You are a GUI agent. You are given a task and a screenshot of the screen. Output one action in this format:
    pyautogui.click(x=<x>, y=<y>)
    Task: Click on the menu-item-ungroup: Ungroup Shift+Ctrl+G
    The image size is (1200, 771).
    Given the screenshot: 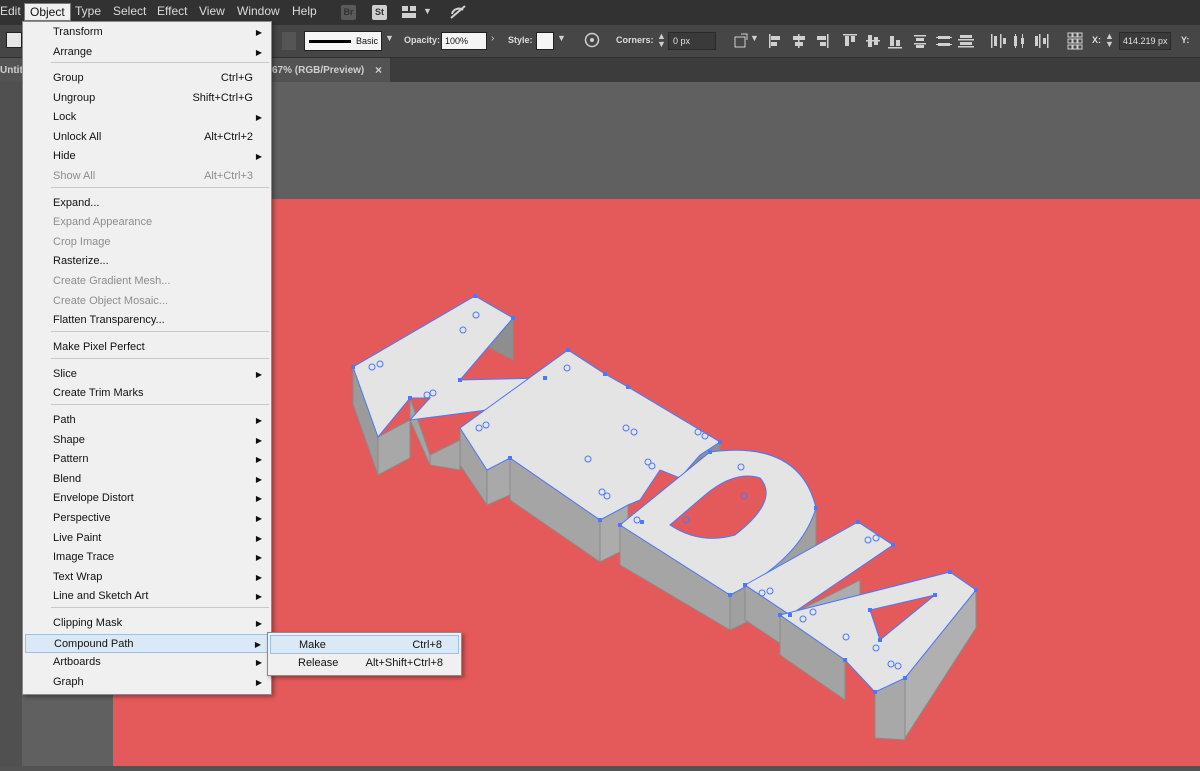 What is the action you would take?
    pyautogui.click(x=147, y=98)
    